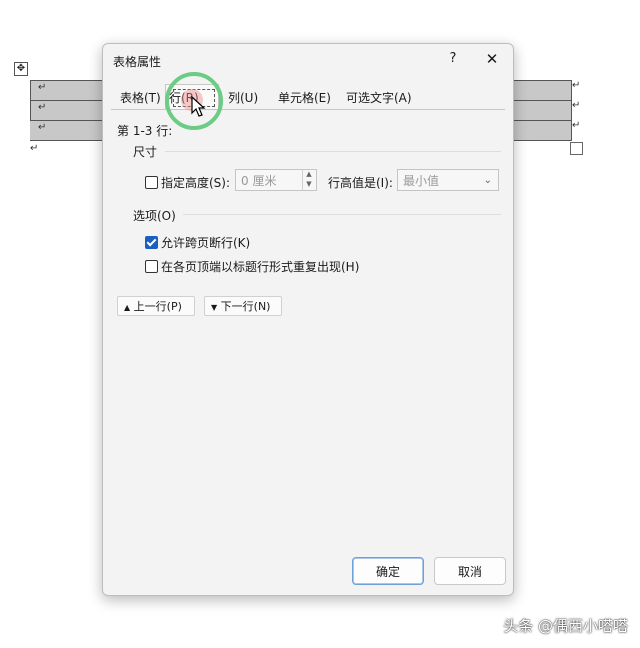  What do you see at coordinates (198, 106) in the screenshot?
I see `pointer-cursor-icon` at bounding box center [198, 106].